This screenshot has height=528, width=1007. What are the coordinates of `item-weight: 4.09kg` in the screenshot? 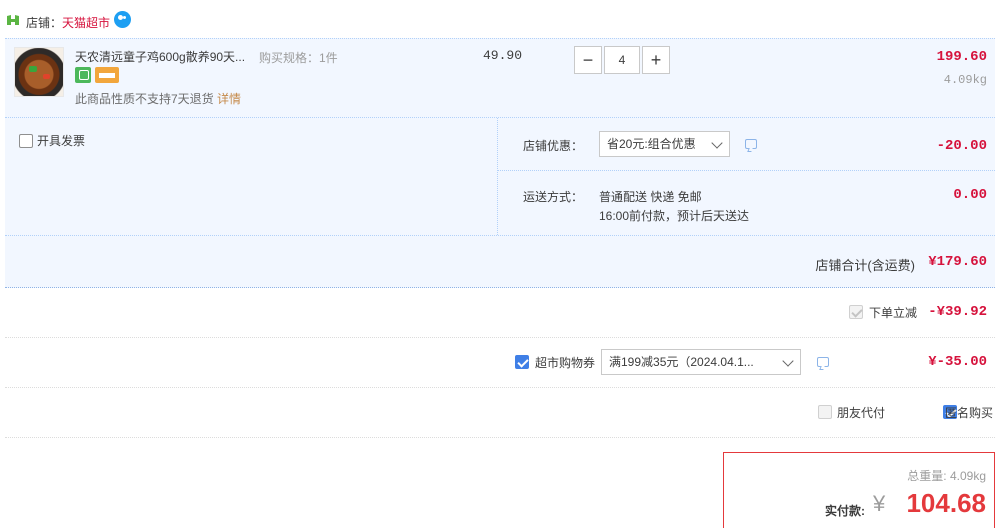 It's located at (965, 80).